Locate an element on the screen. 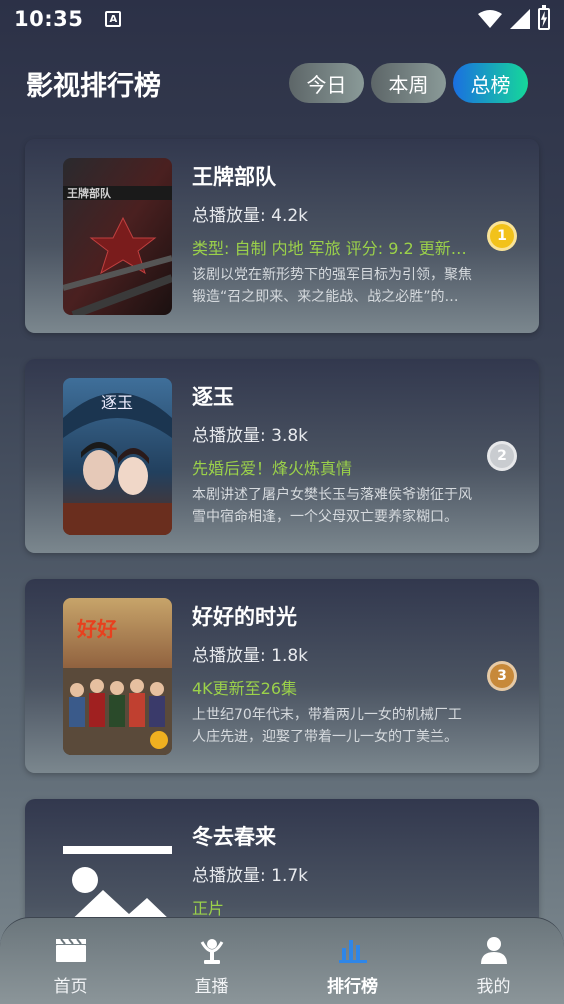 This screenshot has width=564, height=1004. item-tagline: 4K更新至26集 is located at coordinates (245, 688).